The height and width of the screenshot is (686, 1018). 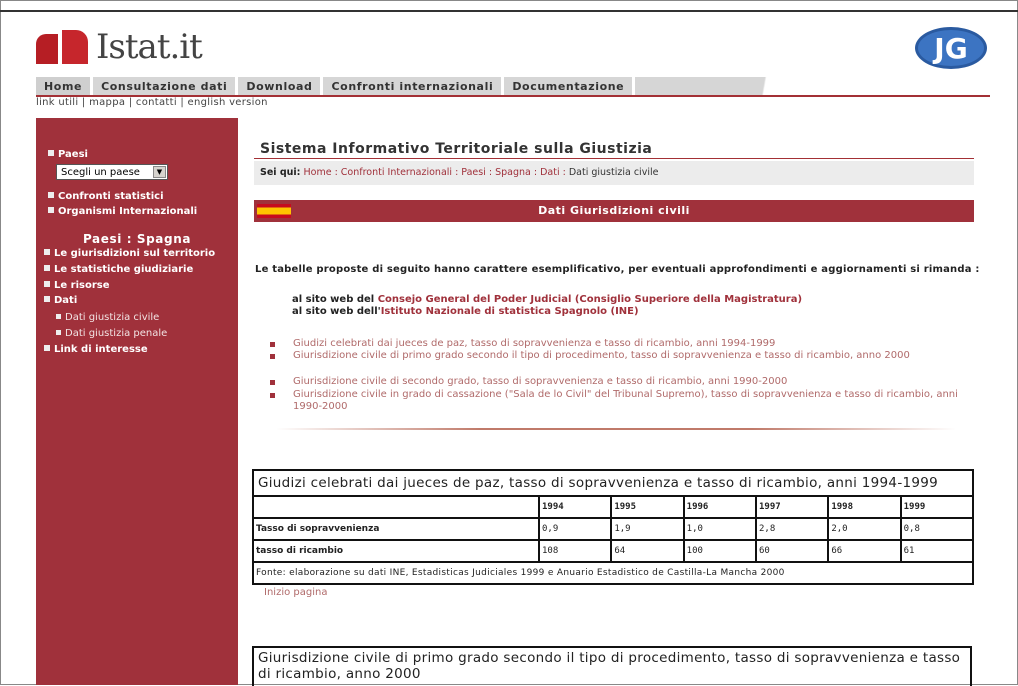 What do you see at coordinates (159, 172) in the screenshot?
I see `chevron-down-icon: ▼` at bounding box center [159, 172].